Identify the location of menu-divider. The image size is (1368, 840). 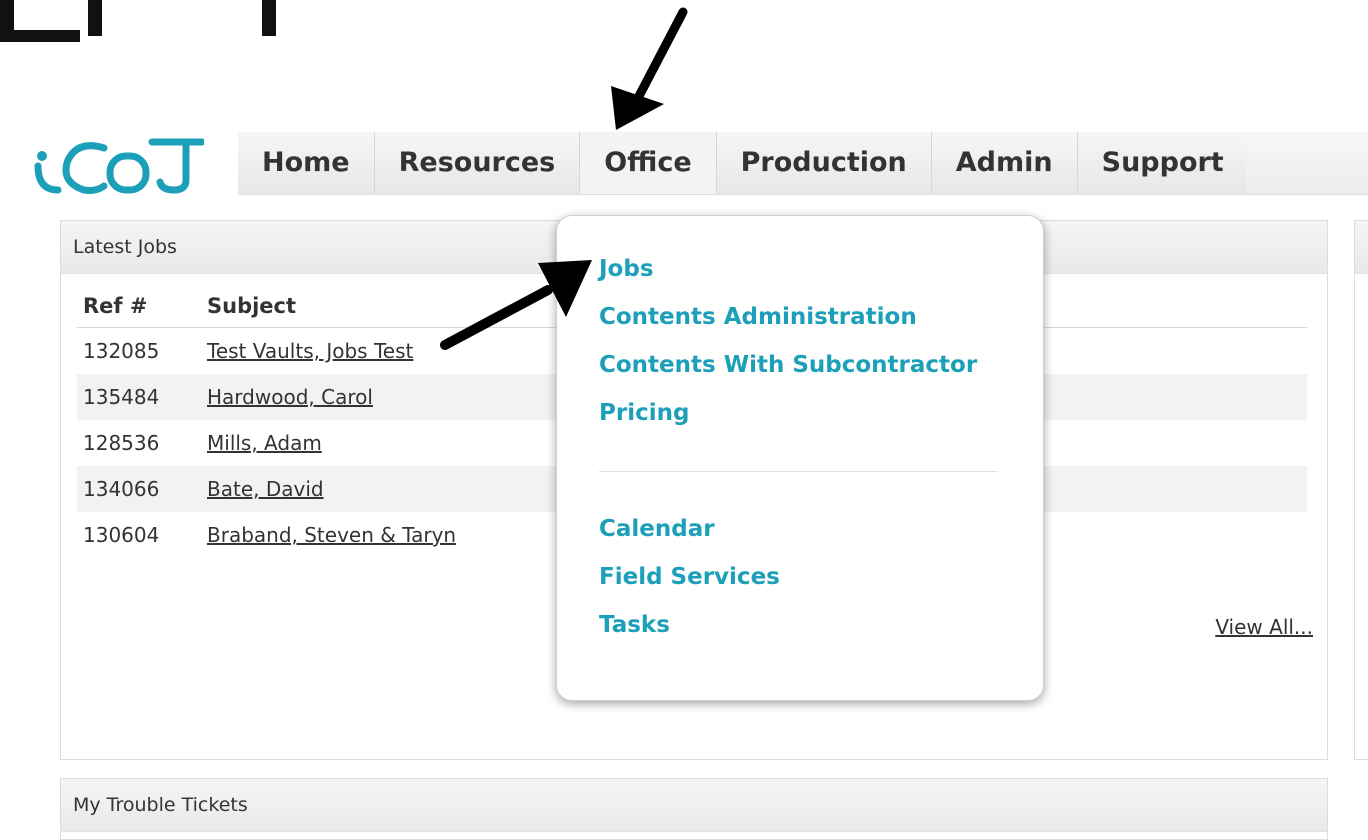
(798, 471).